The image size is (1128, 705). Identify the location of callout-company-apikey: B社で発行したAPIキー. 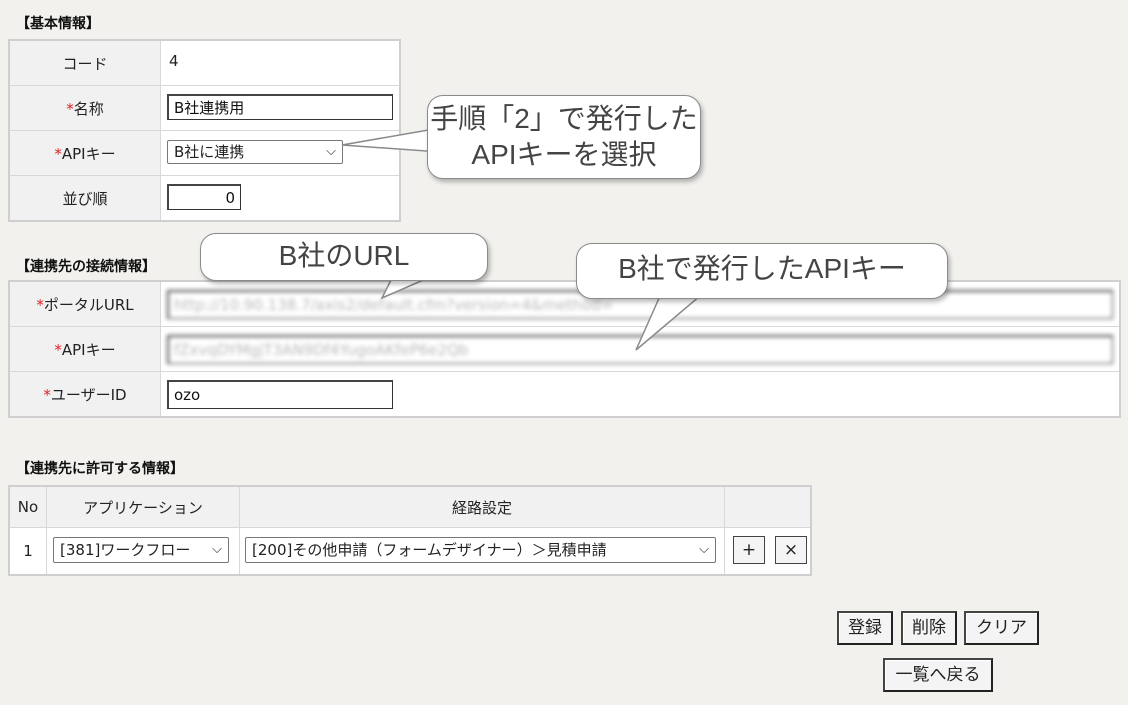
(762, 271).